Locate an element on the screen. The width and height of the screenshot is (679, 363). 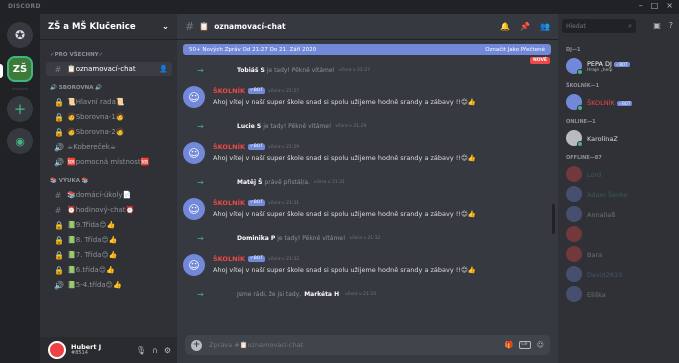
member-info: Bara is located at coordinates (594, 254).